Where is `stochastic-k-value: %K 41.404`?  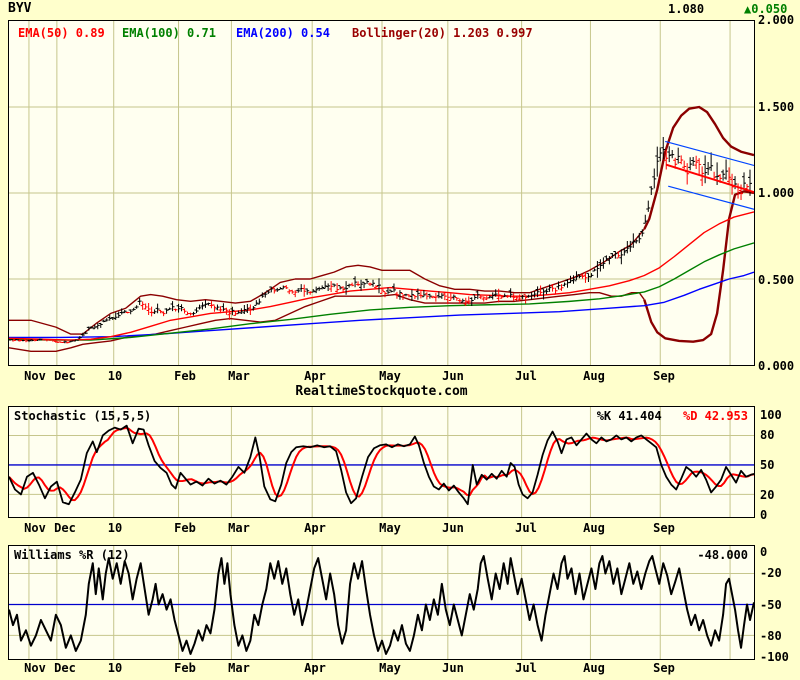 stochastic-k-value: %K 41.404 is located at coordinates (629, 416).